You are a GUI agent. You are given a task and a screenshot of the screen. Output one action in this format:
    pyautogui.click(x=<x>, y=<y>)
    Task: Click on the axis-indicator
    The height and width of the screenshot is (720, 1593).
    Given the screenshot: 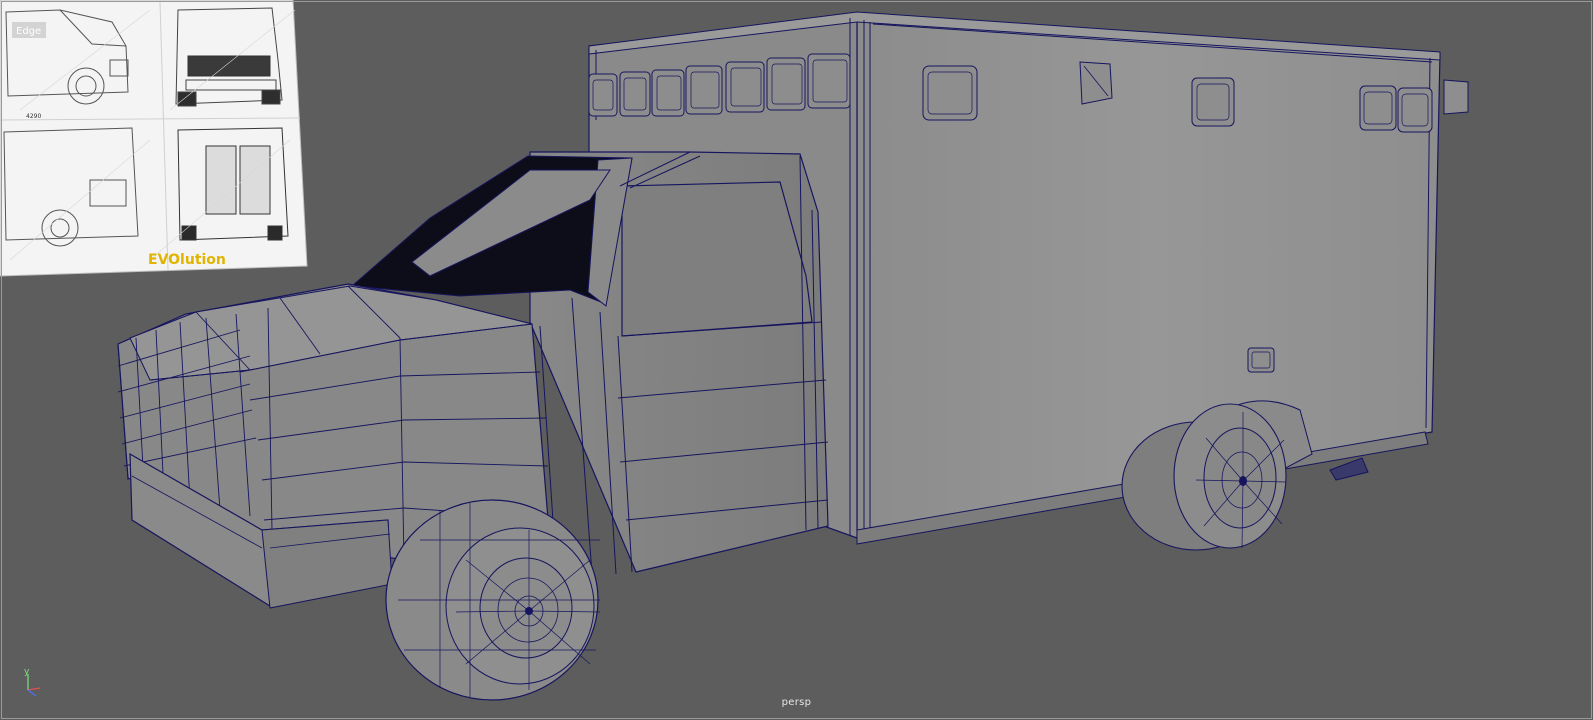 What is the action you would take?
    pyautogui.click(x=34, y=685)
    